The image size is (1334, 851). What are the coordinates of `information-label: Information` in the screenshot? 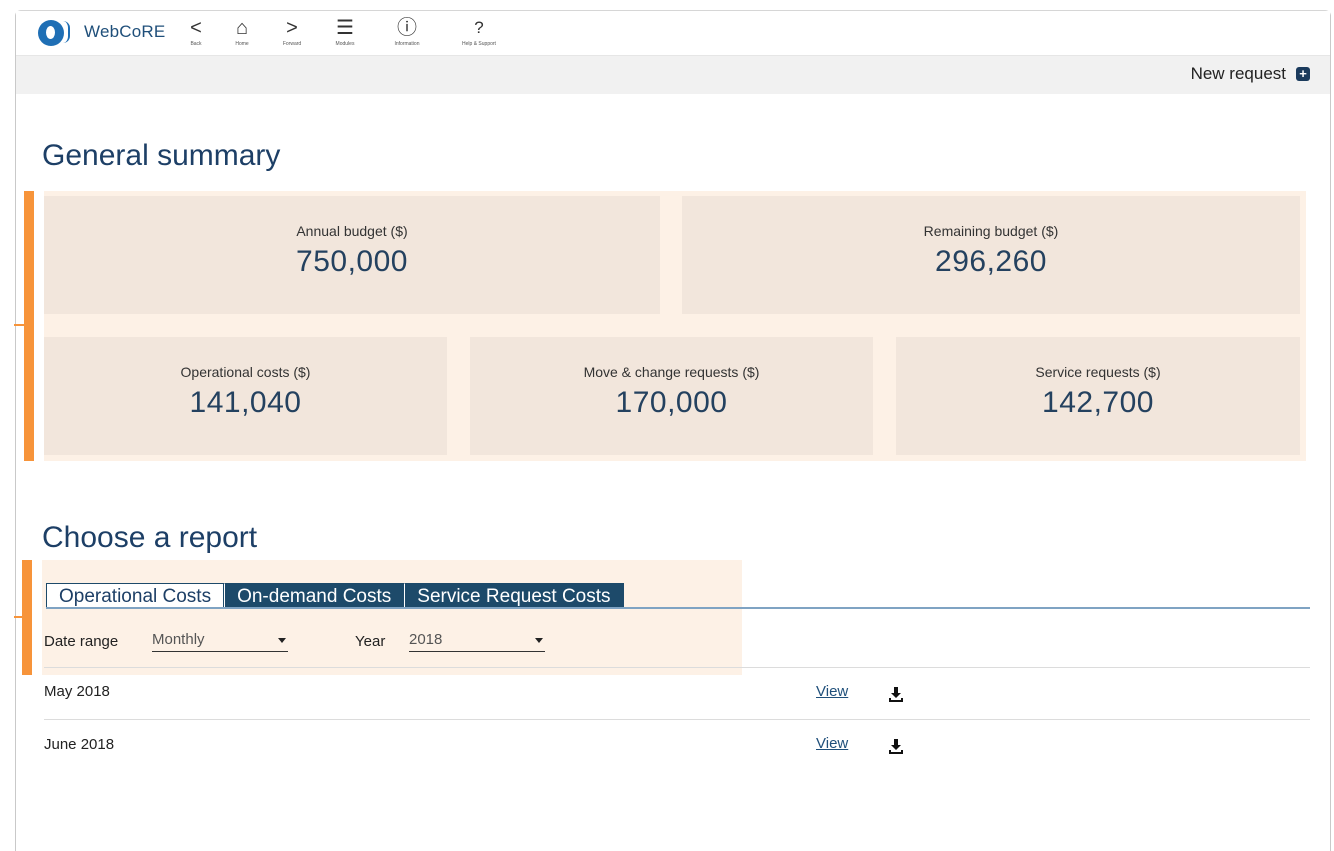 It's located at (407, 44).